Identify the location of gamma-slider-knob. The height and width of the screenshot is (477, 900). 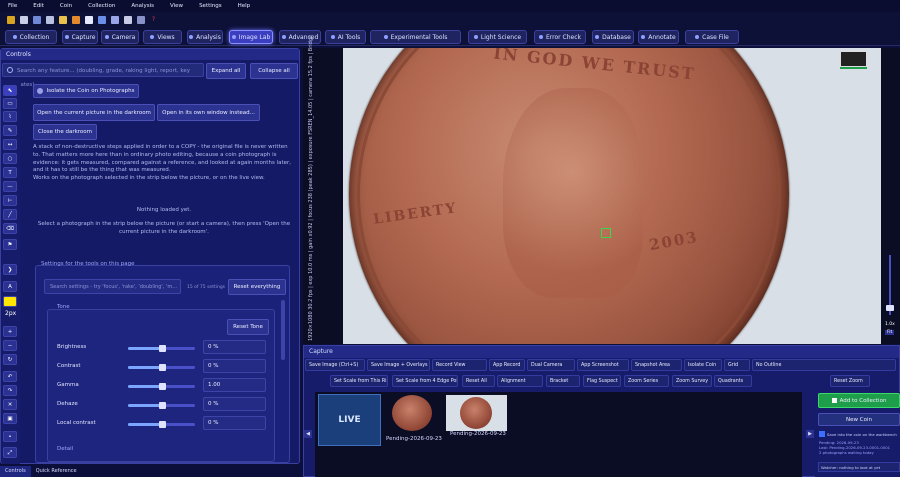
(162, 386).